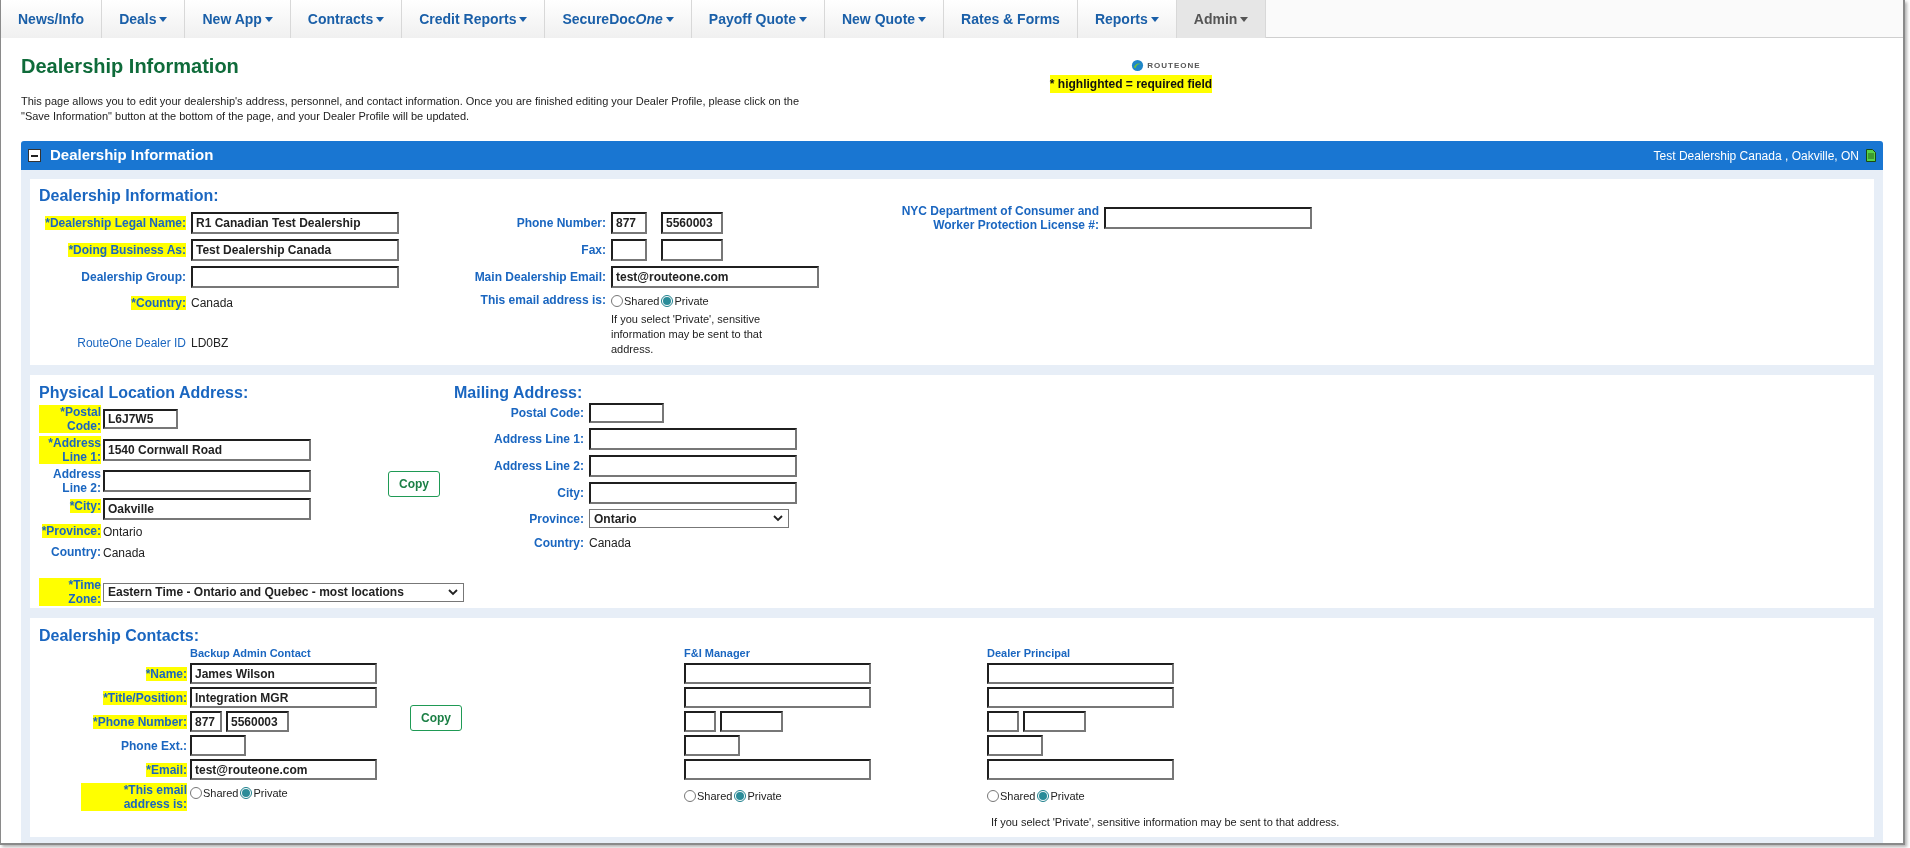 This screenshot has width=1910, height=848. What do you see at coordinates (543, 300) in the screenshot?
I see `field-label: This email address is:` at bounding box center [543, 300].